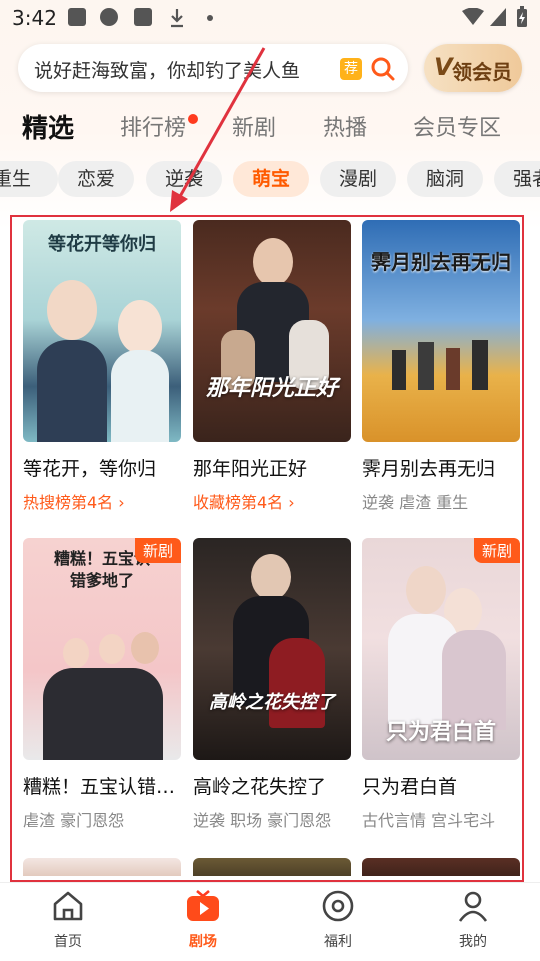 The image size is (540, 961). What do you see at coordinates (177, 18) in the screenshot?
I see `download-icon` at bounding box center [177, 18].